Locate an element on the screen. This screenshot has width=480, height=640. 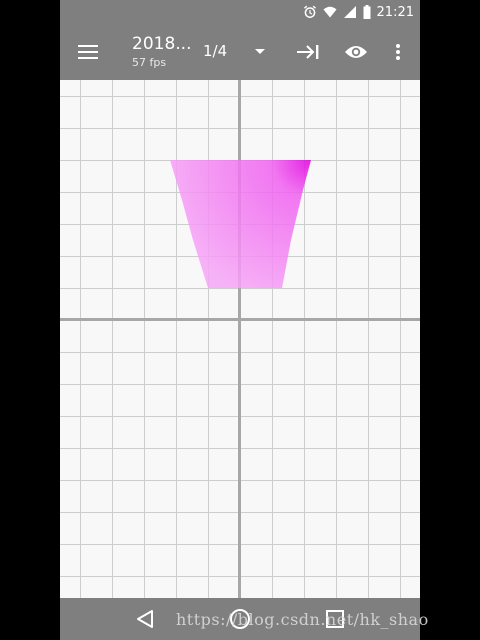
trapezoid-shape is located at coordinates (240, 224).